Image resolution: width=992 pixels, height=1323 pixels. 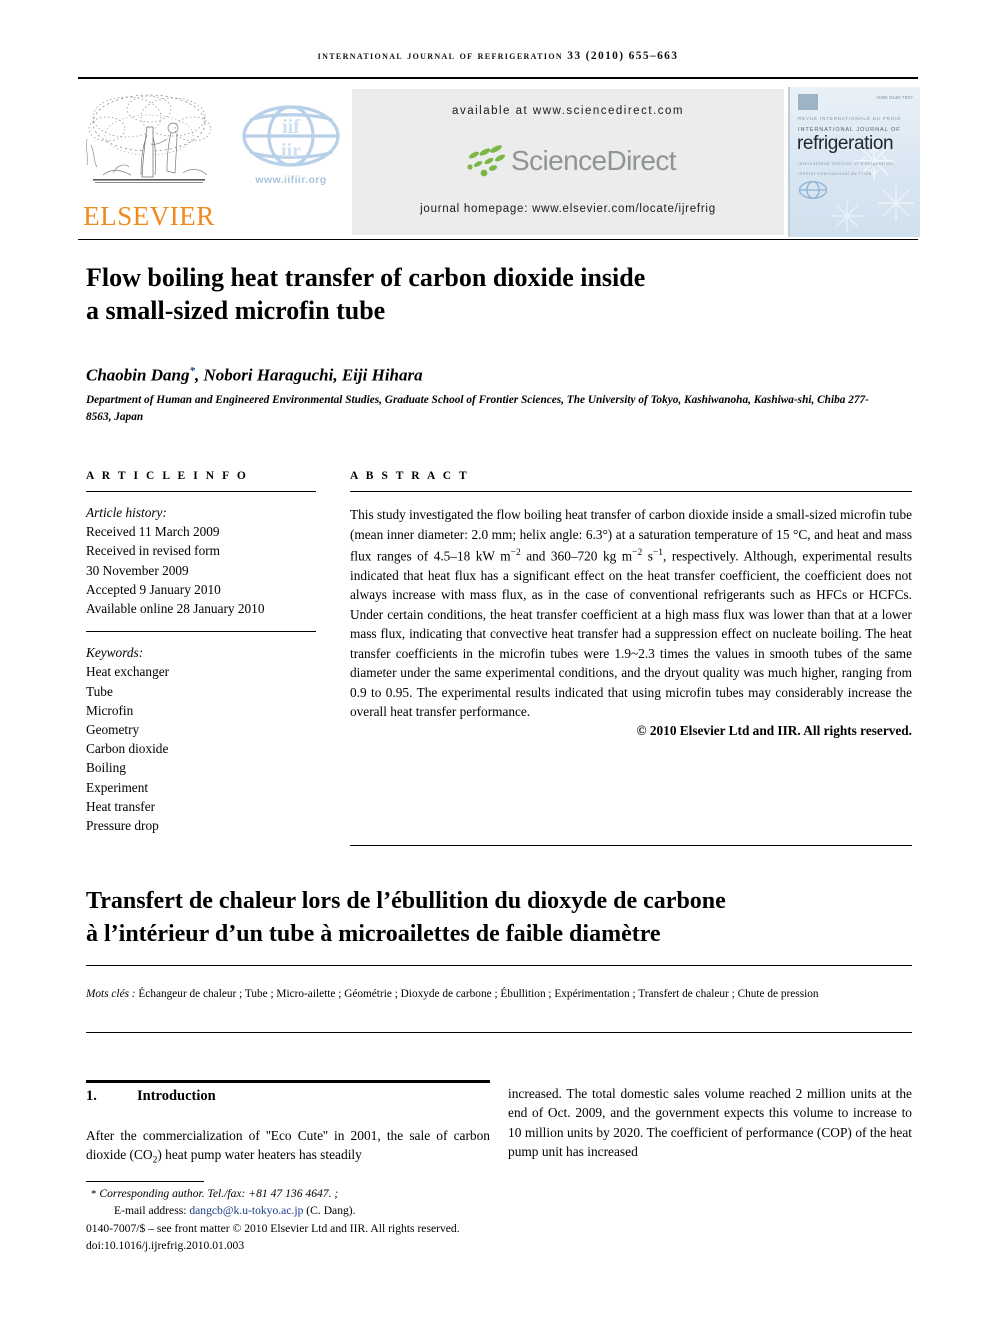 I want to click on french-keywords-top-rule, so click(x=499, y=965).